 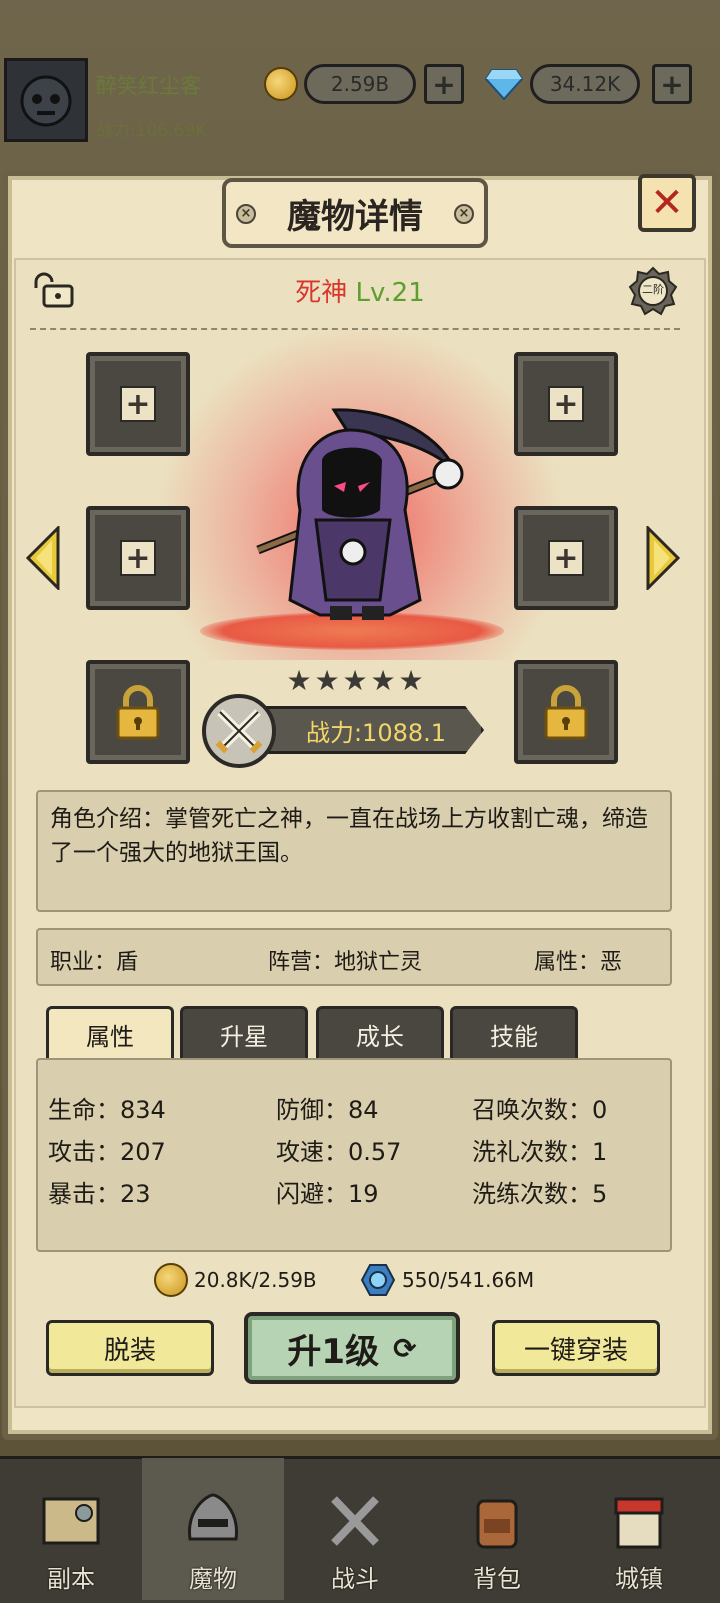 I want to click on nav-bag: 背包, so click(x=497, y=1529).